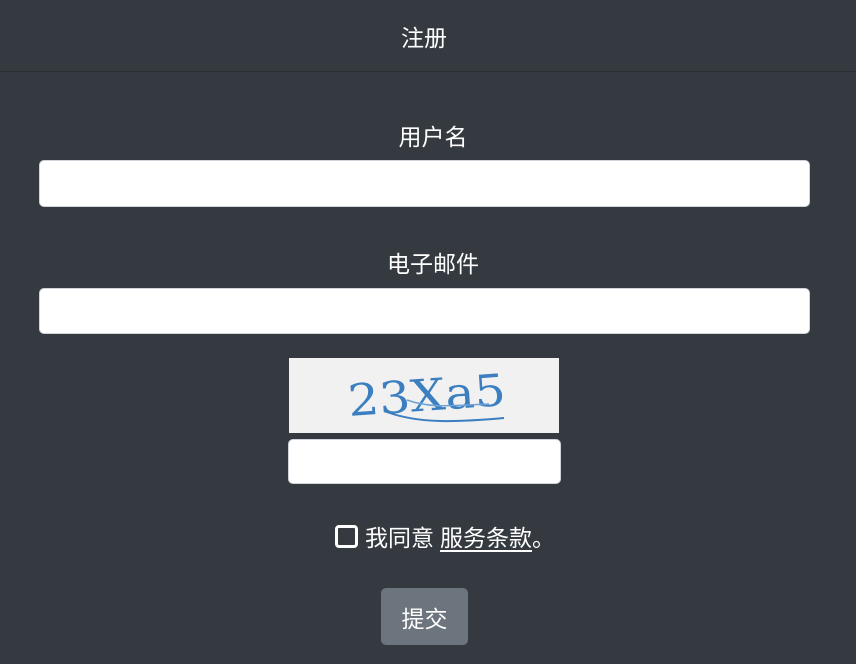 The image size is (856, 664). I want to click on agree-suffix: 。, so click(543, 539).